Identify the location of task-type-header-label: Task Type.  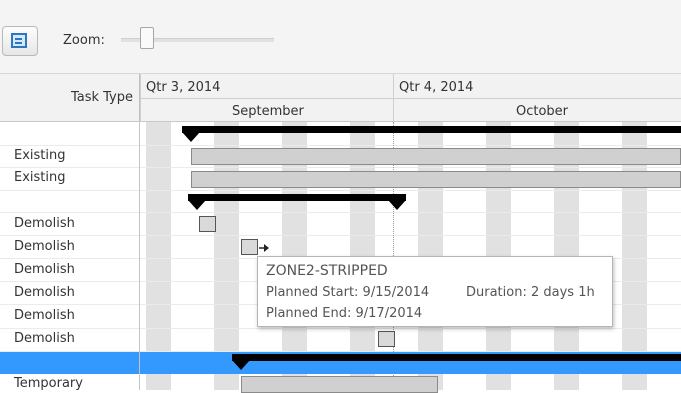
(101, 97).